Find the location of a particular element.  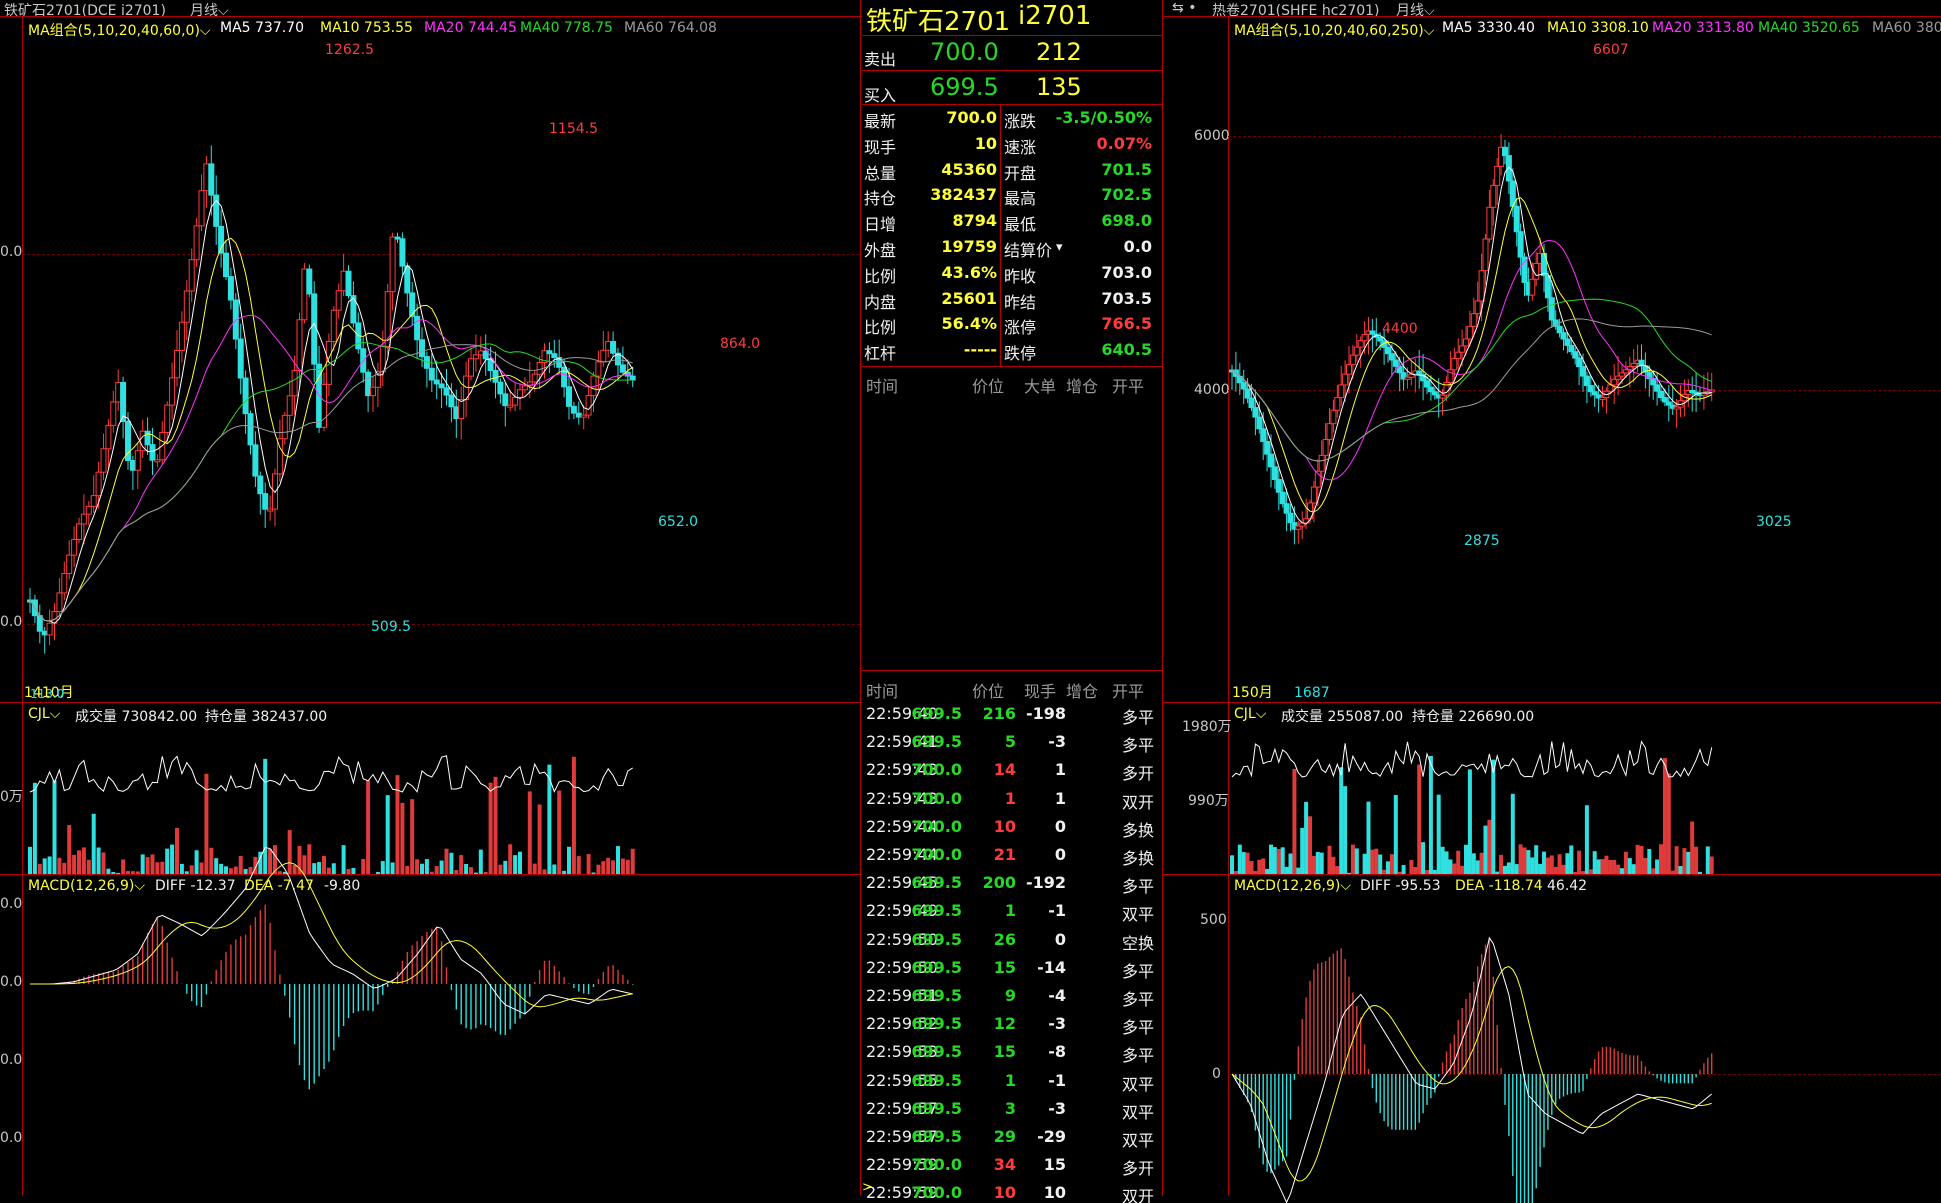

tick-row: 22:59:55 699.5 1 -1 双平 is located at coordinates (1012, 1085).